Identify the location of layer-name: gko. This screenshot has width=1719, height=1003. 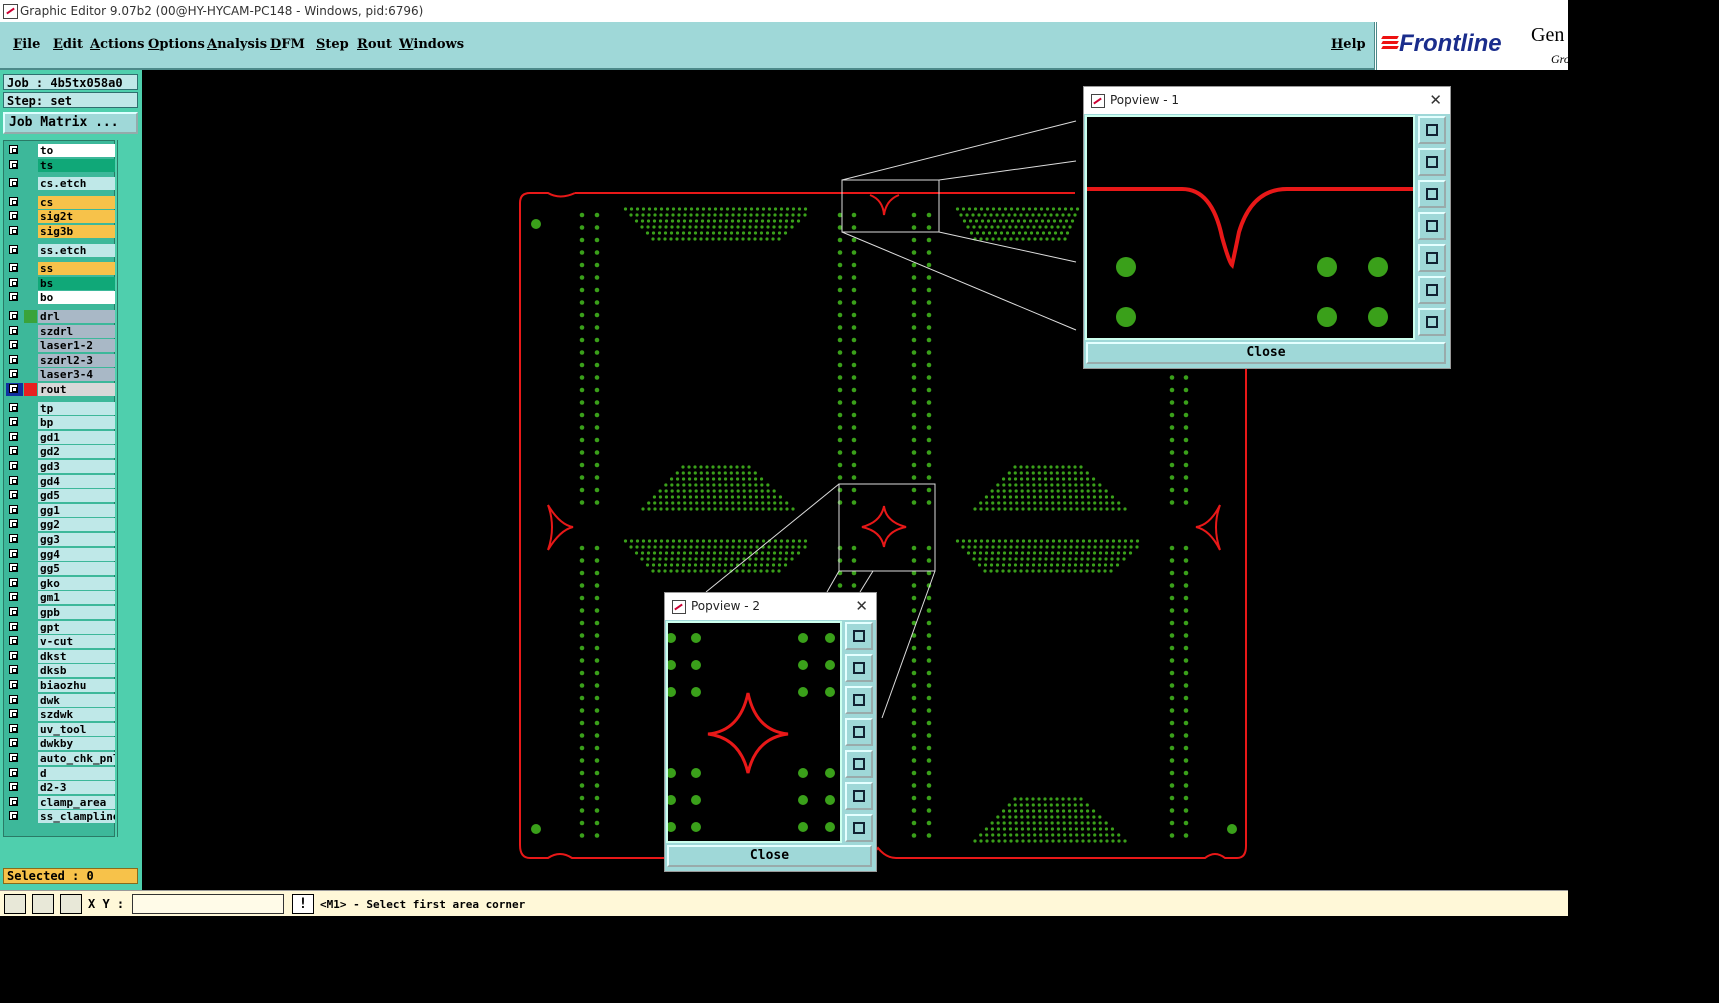
(76, 583).